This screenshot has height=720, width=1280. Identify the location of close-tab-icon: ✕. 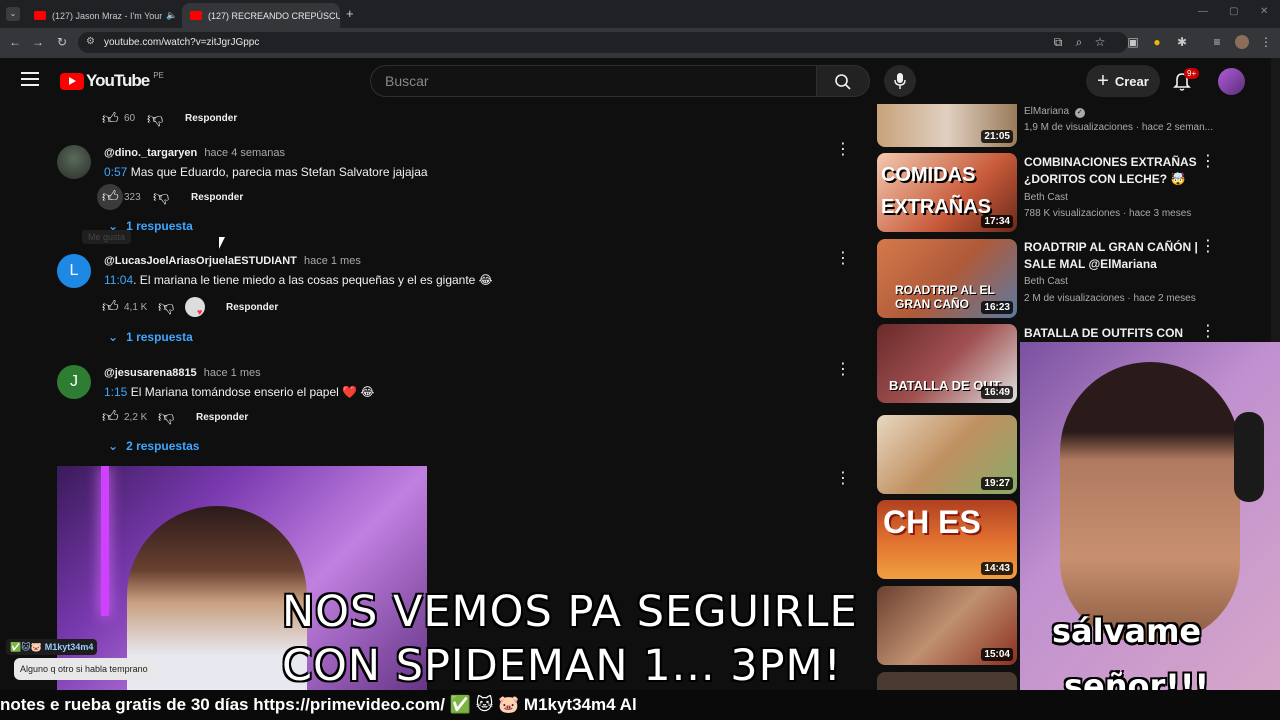
(177, 15).